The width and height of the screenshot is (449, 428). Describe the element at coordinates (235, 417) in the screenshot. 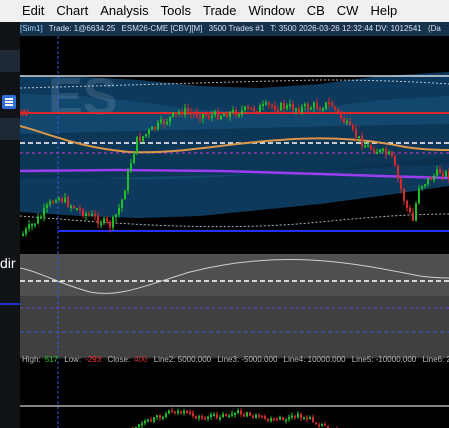

I see `indicator-candles` at that location.